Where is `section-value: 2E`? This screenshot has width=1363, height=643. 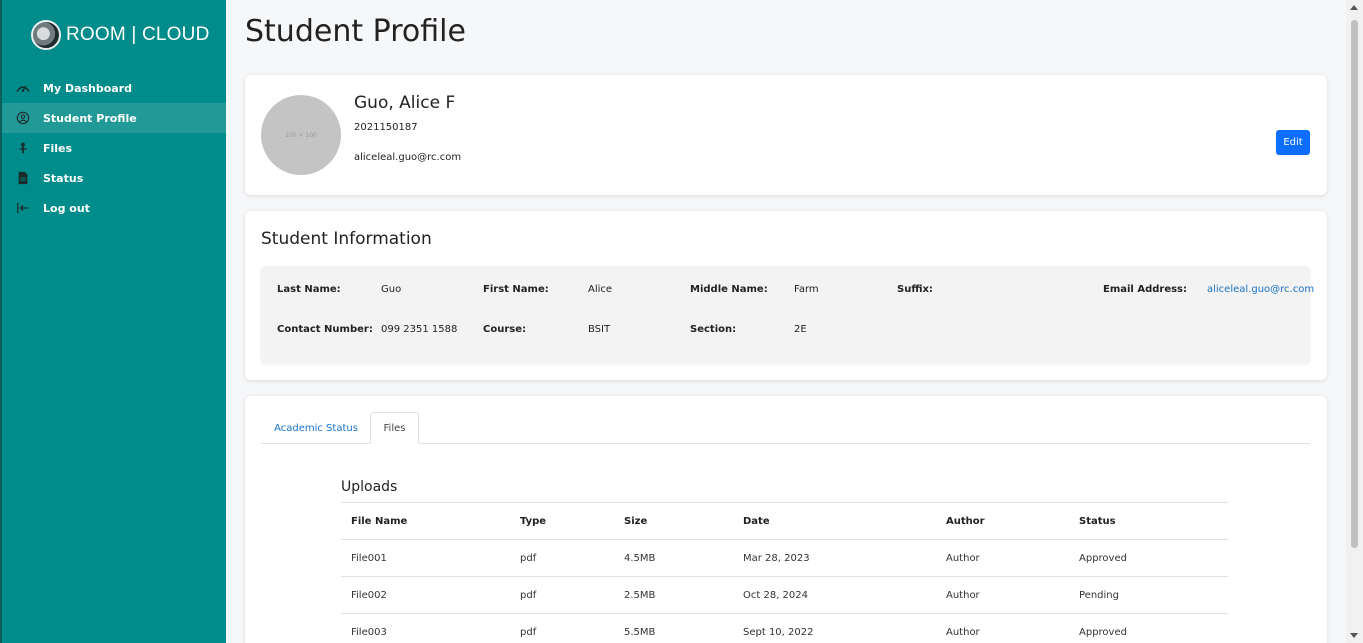
section-value: 2E is located at coordinates (800, 329).